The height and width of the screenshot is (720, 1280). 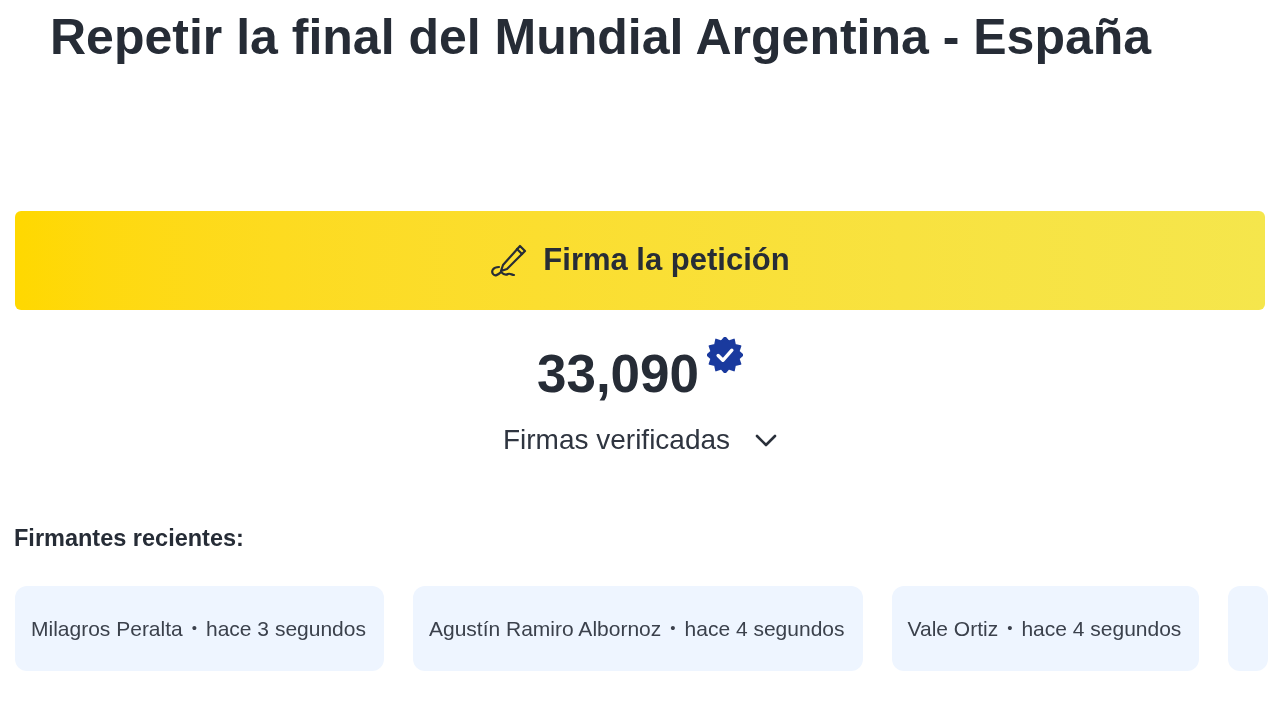 What do you see at coordinates (618, 374) in the screenshot?
I see `signature-count: 33,090` at bounding box center [618, 374].